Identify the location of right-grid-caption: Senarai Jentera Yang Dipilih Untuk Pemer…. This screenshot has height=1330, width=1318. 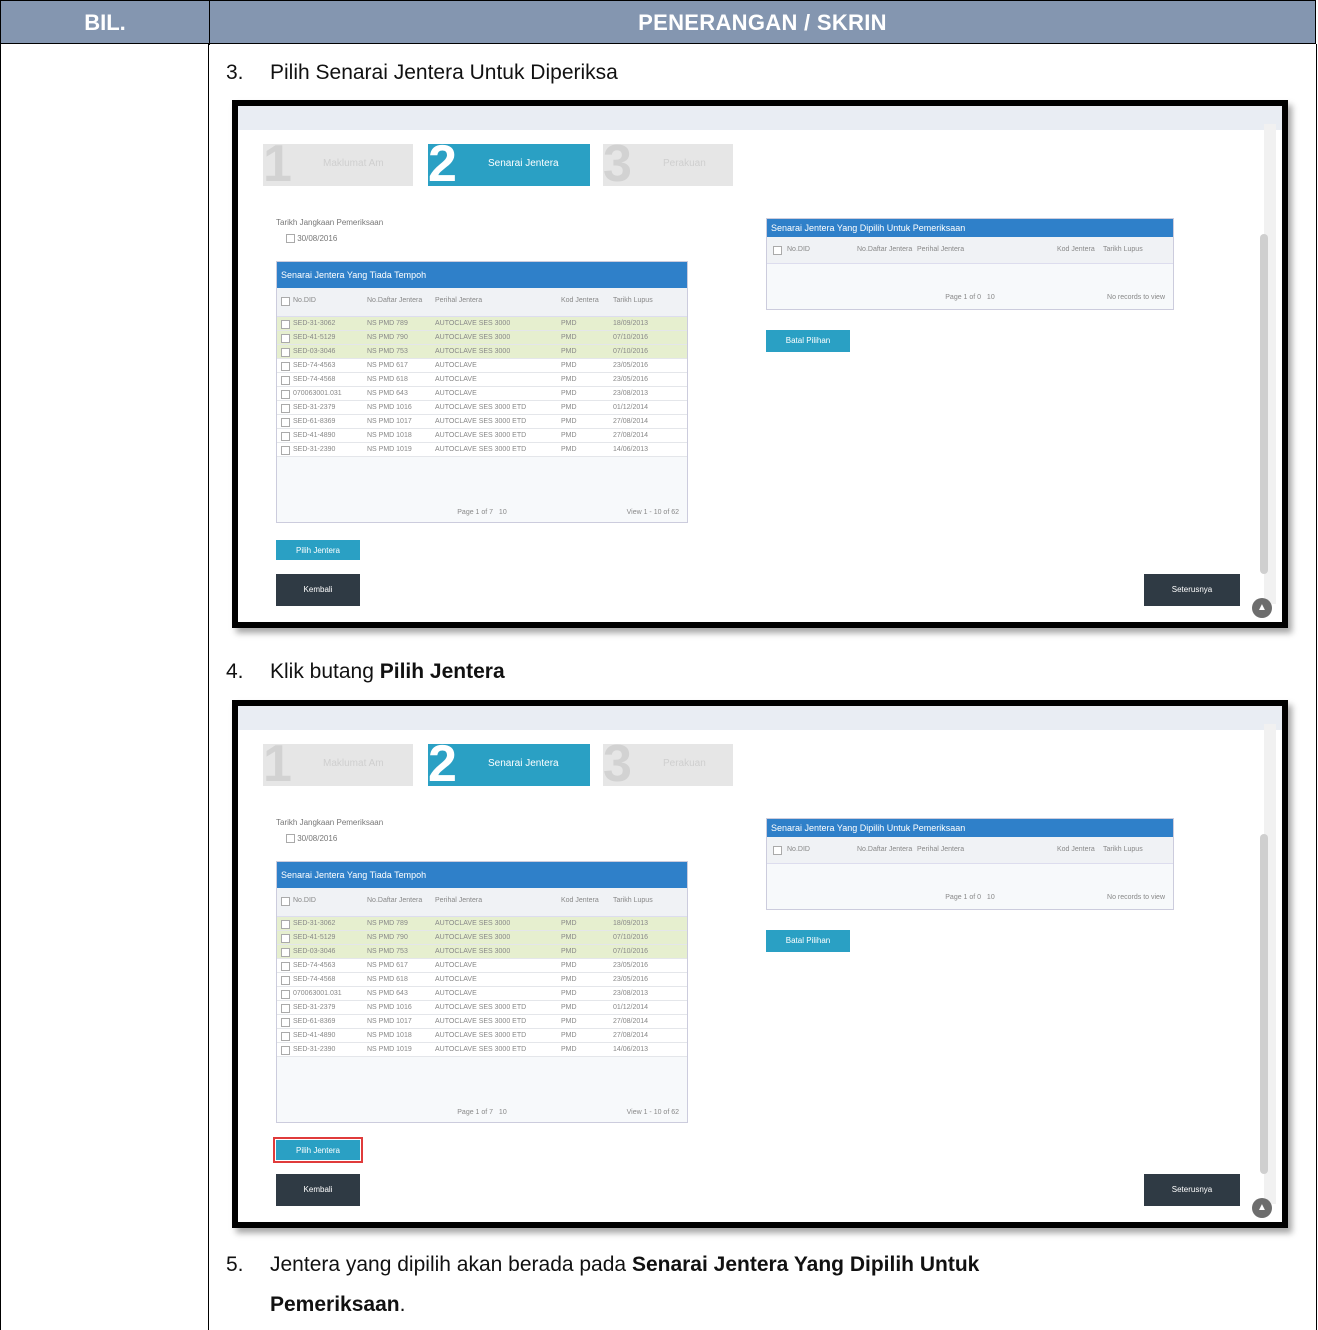
(970, 828).